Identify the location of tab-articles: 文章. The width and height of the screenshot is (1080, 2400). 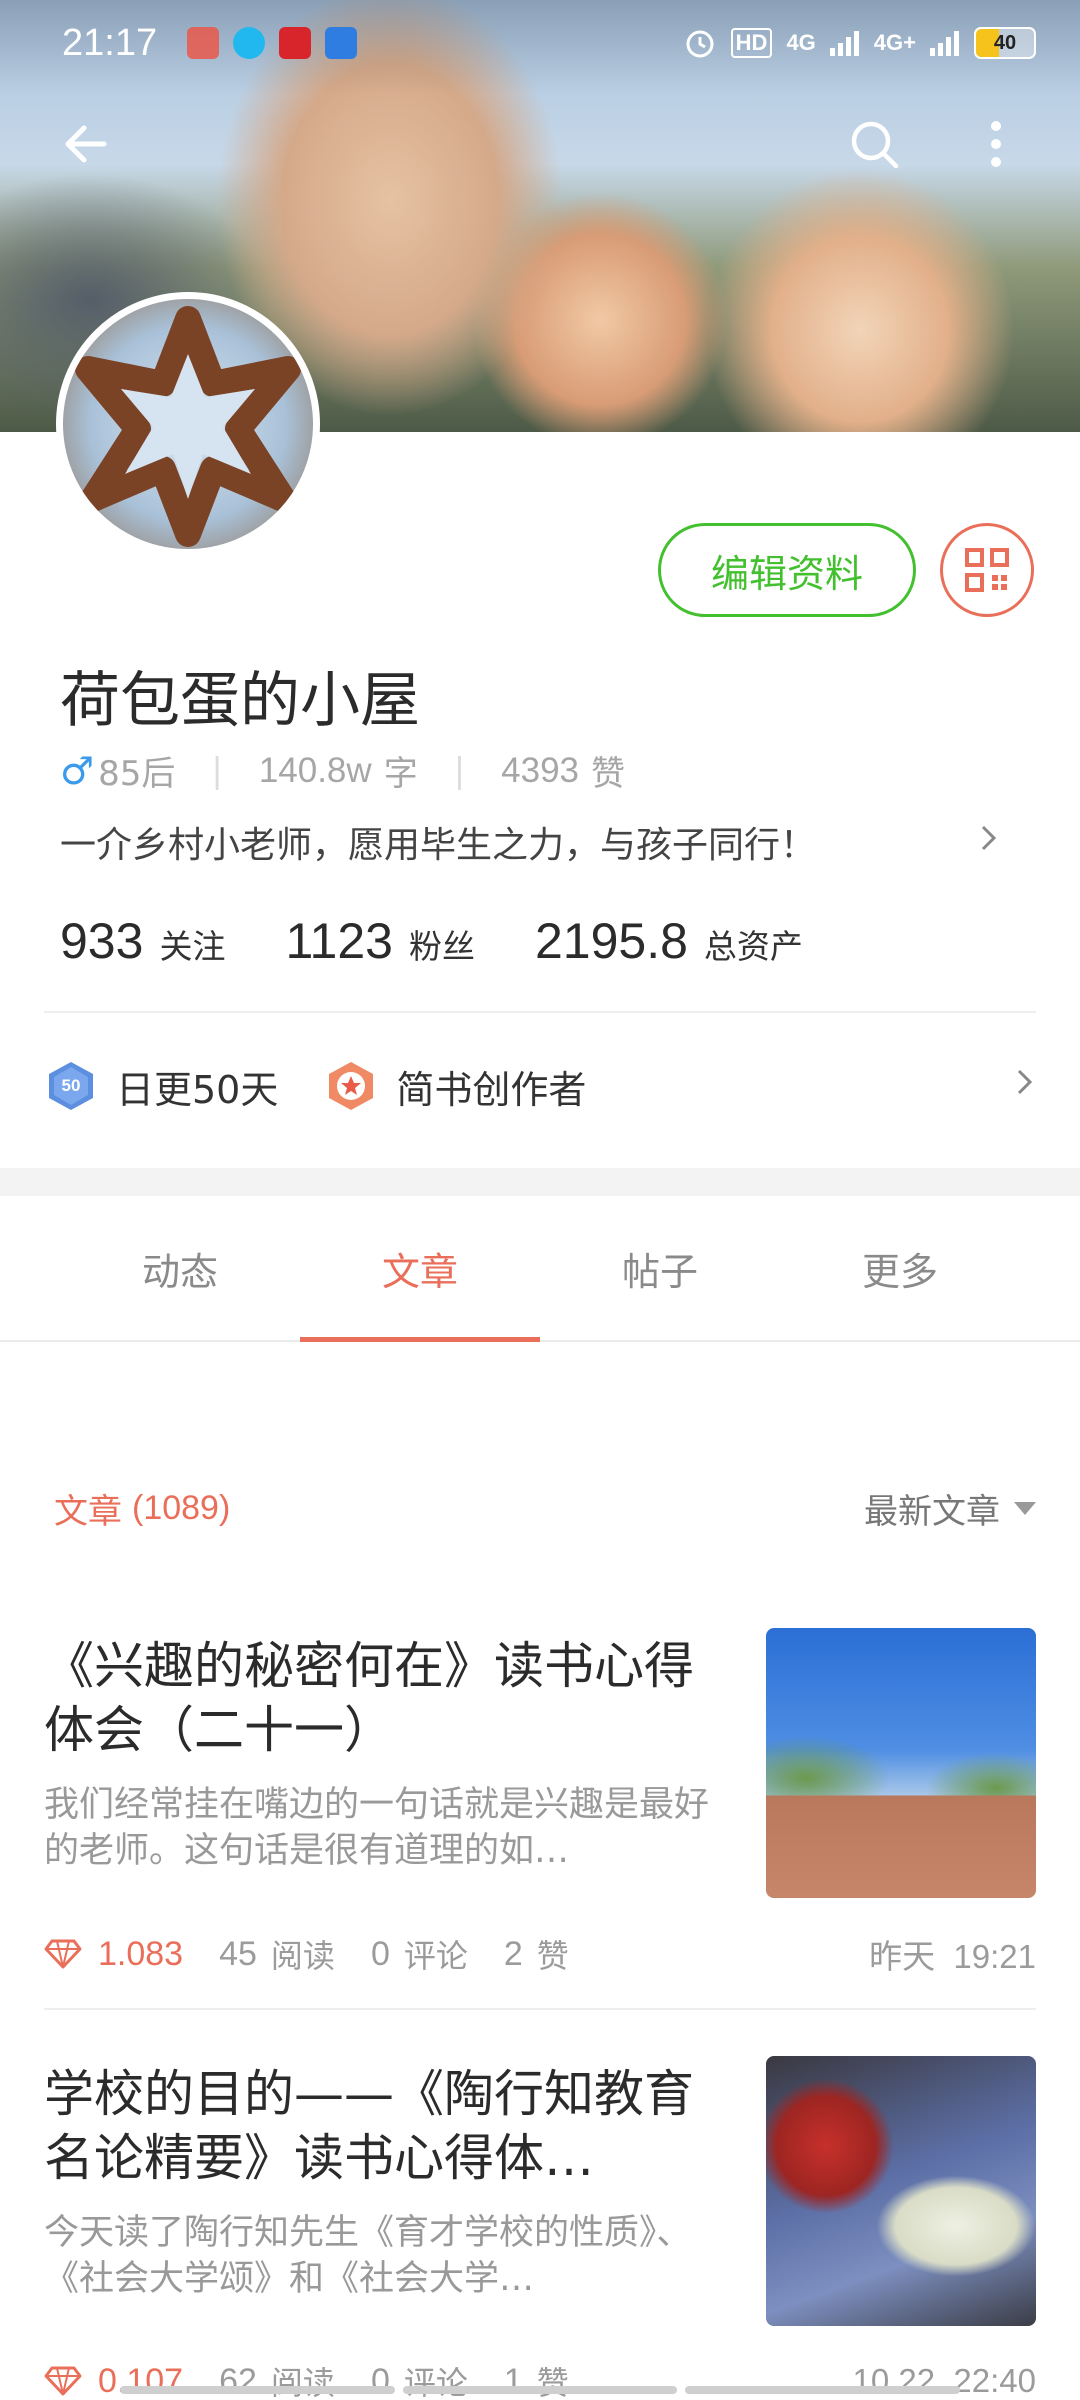
(420, 1269).